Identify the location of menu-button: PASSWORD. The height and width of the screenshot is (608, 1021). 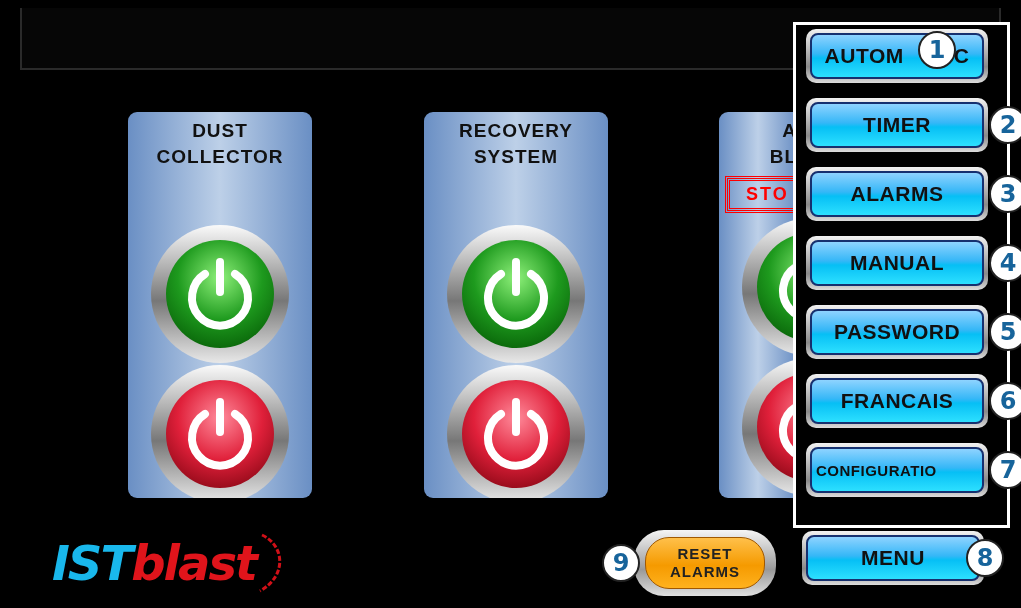
(897, 332).